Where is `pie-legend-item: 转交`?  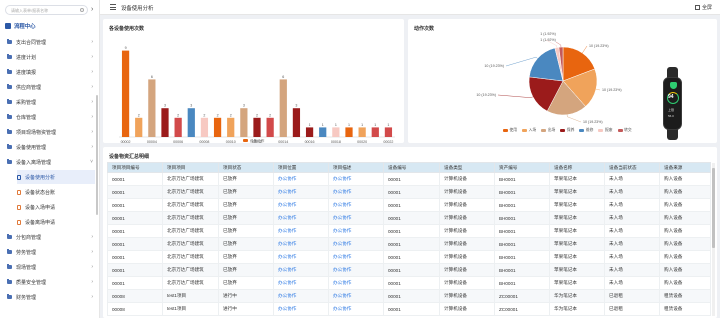 pie-legend-item: 转交 is located at coordinates (624, 130).